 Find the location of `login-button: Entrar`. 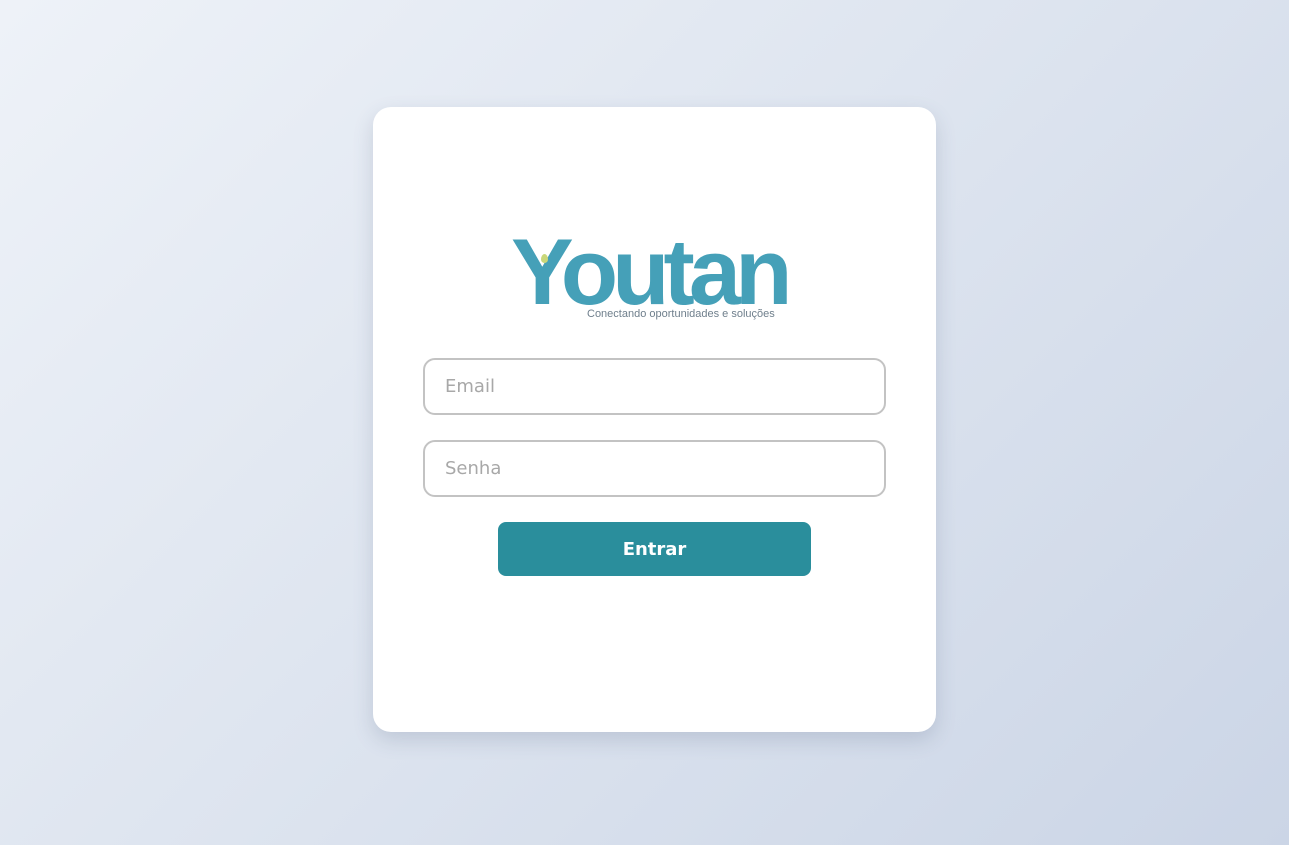

login-button: Entrar is located at coordinates (654, 549).